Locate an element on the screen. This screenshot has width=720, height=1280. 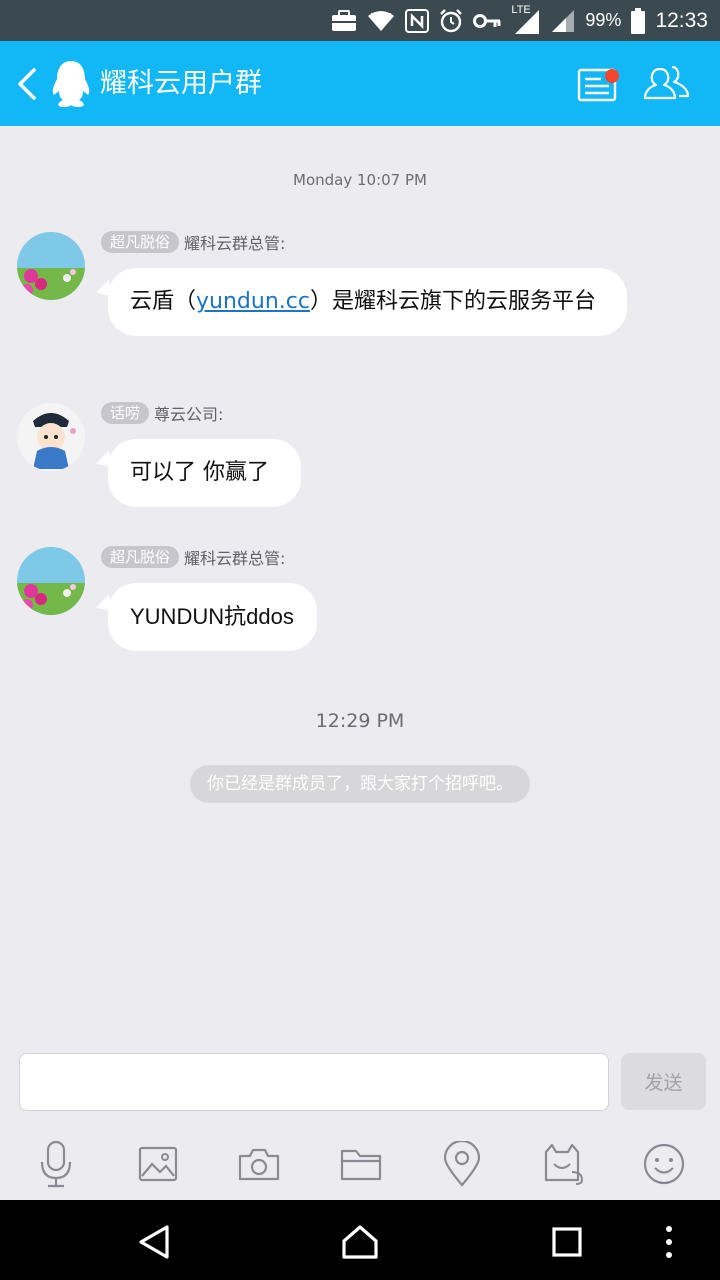
battery-percent: 99% is located at coordinates (603, 20).